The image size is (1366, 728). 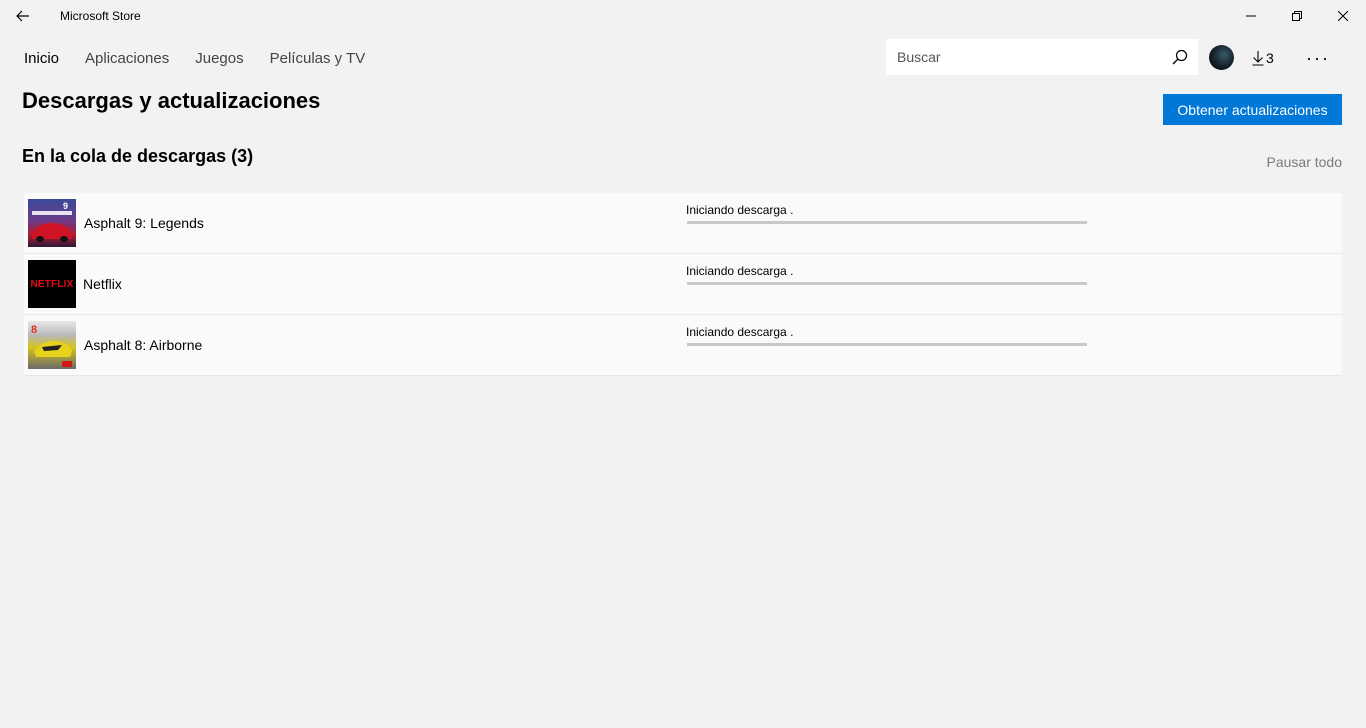 I want to click on netflix-icon: NETFLIX, so click(x=52, y=284).